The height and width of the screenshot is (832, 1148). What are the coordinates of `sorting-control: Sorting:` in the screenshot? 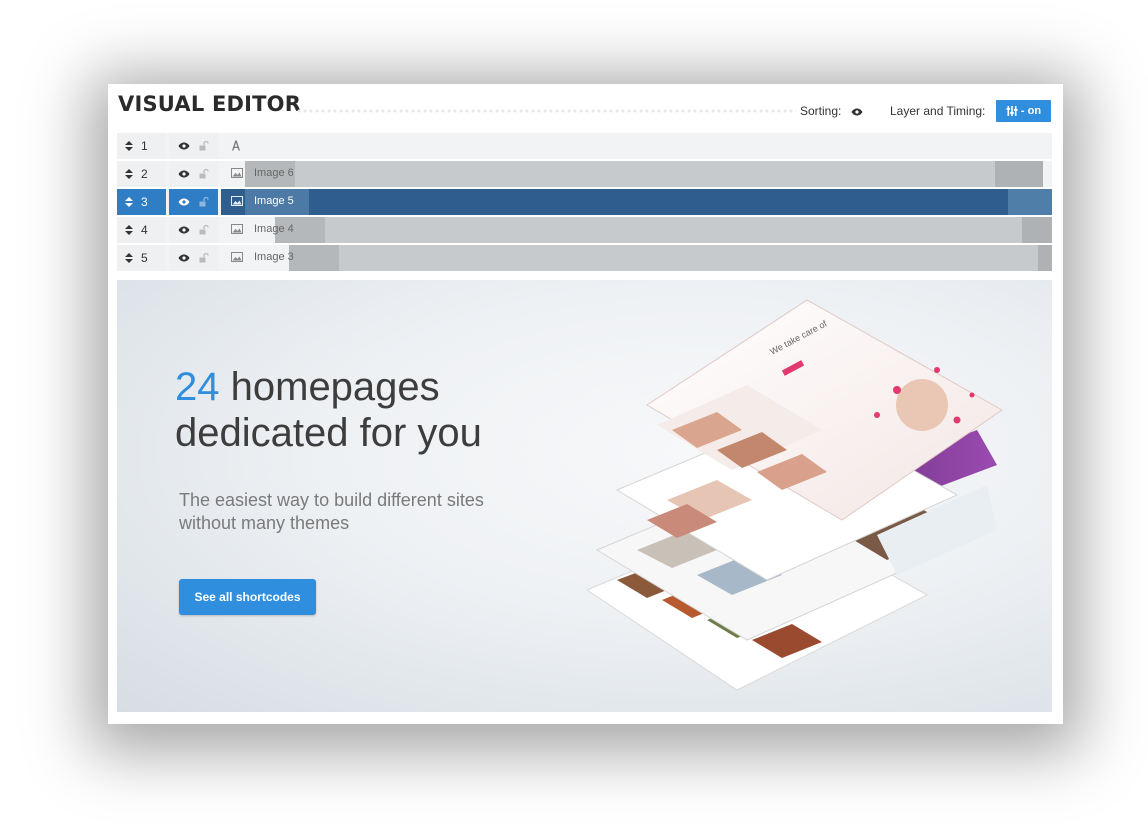 It's located at (831, 111).